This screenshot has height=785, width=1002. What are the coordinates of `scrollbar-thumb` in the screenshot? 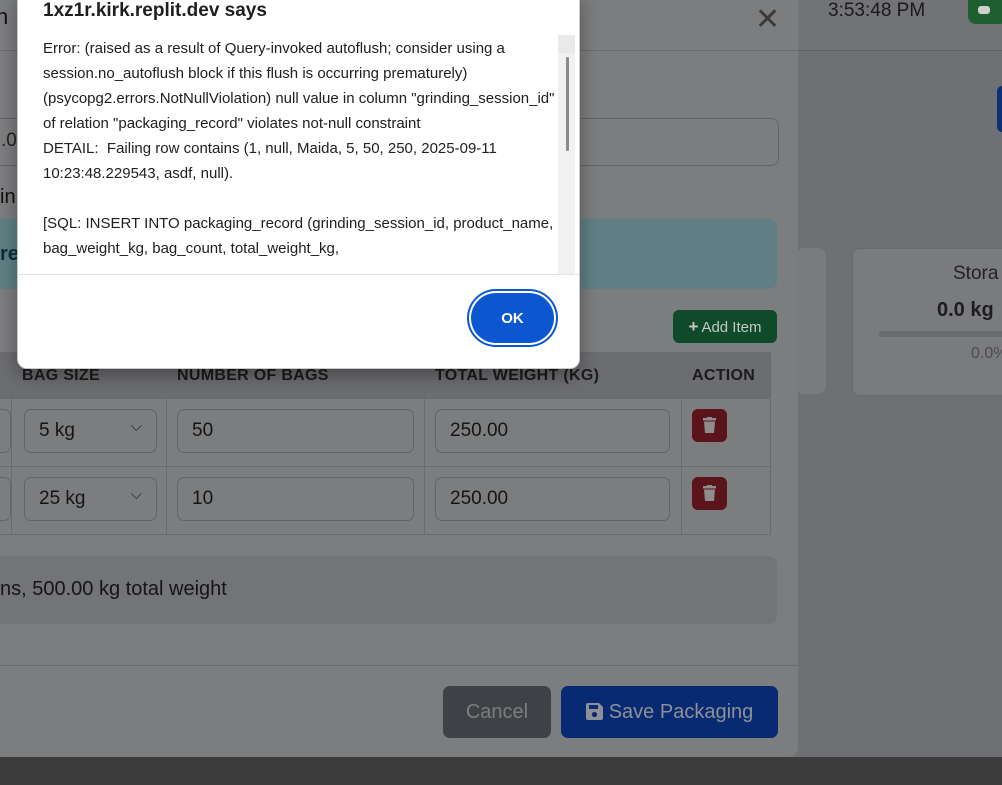 It's located at (567, 104).